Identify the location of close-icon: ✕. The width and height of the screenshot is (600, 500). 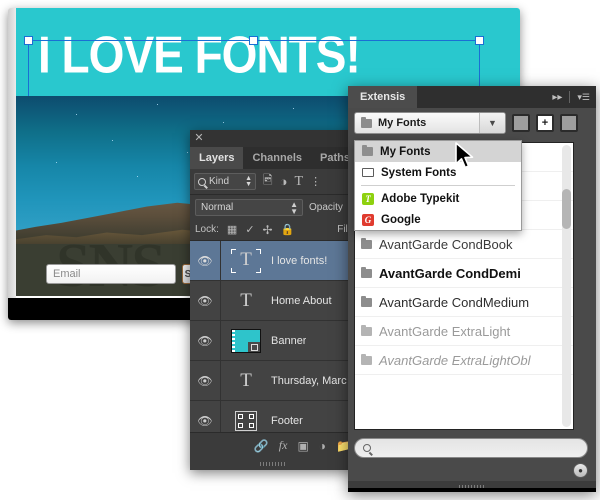
(199, 138).